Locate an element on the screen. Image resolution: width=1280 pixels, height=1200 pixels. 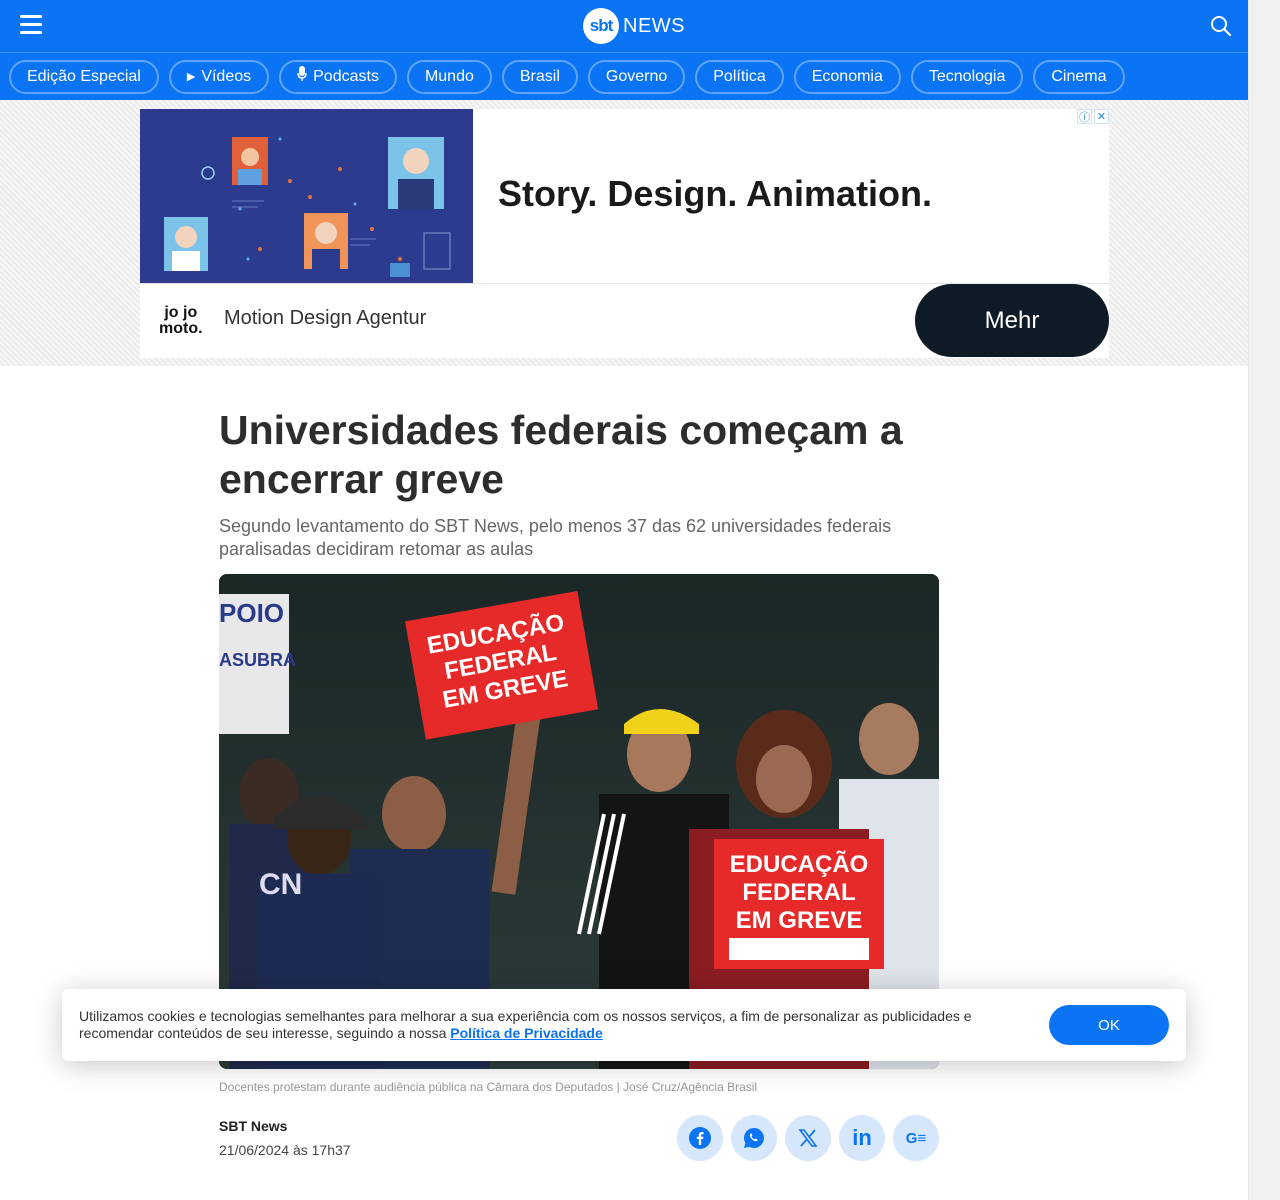
ad-close-icon: ✕ is located at coordinates (1101, 116).